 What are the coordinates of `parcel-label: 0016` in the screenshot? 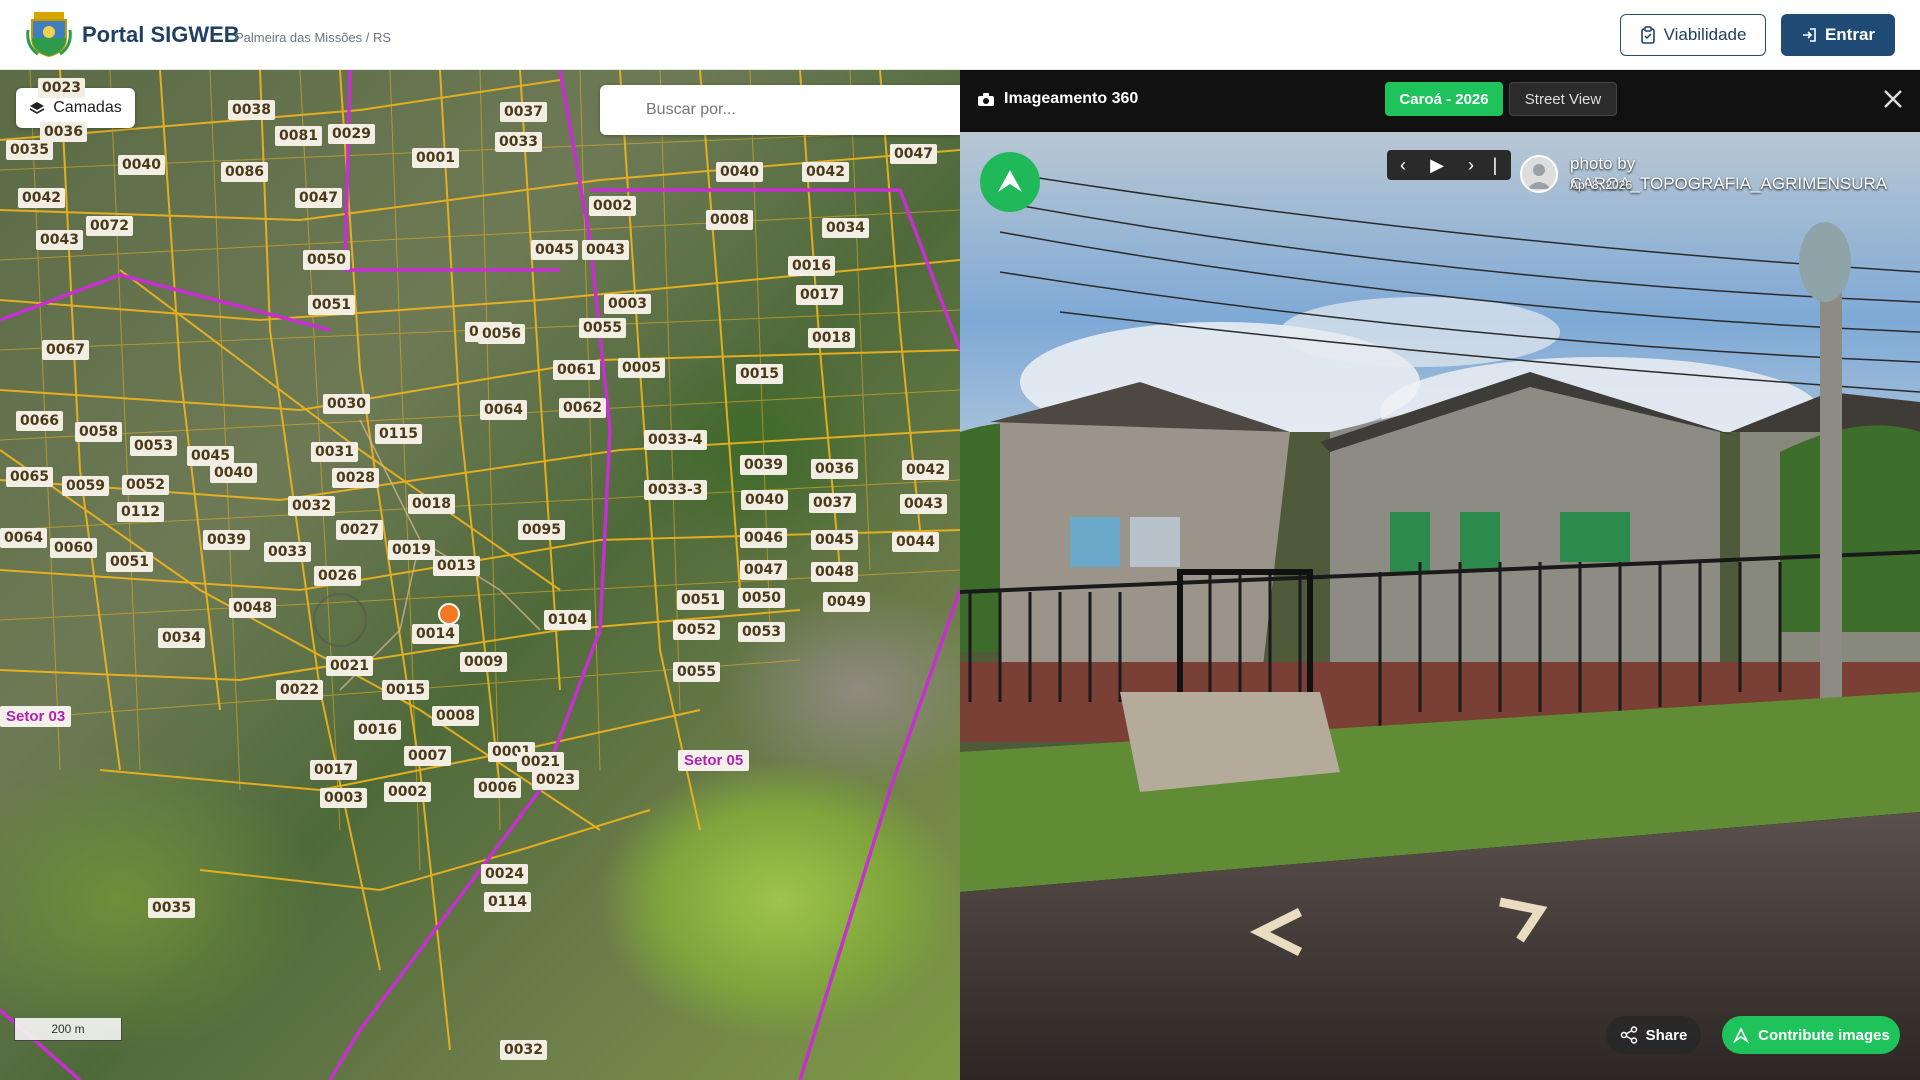 It's located at (377, 730).